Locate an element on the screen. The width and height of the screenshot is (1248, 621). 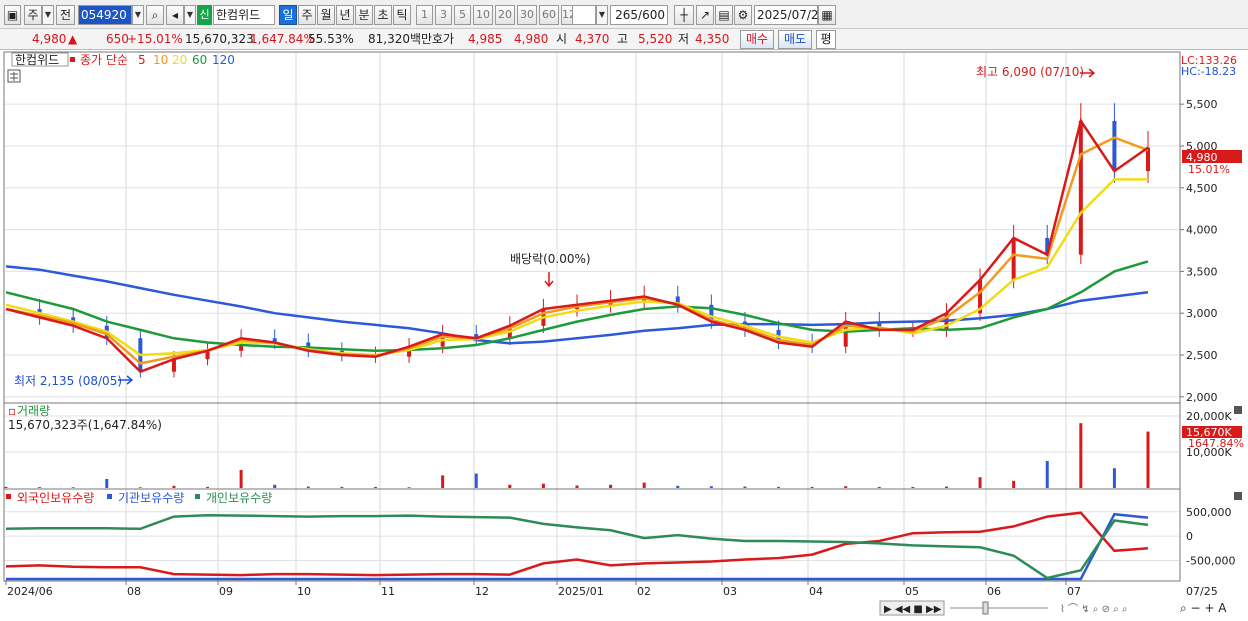
custom-interval-input is located at coordinates (584, 15).